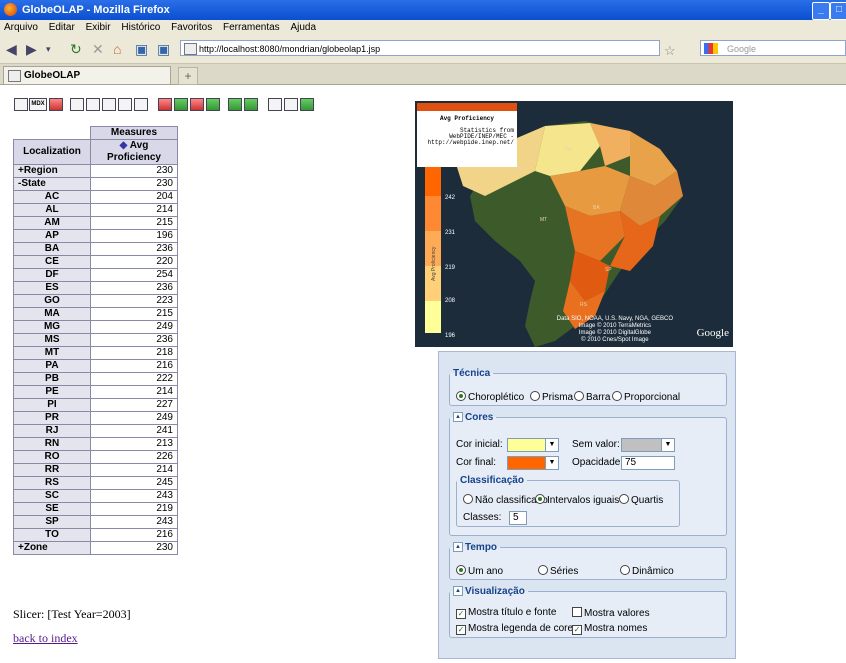 Image resolution: width=846 pixels, height=663 pixels. What do you see at coordinates (670, 51) in the screenshot?
I see `star-icon: ☆` at bounding box center [670, 51].